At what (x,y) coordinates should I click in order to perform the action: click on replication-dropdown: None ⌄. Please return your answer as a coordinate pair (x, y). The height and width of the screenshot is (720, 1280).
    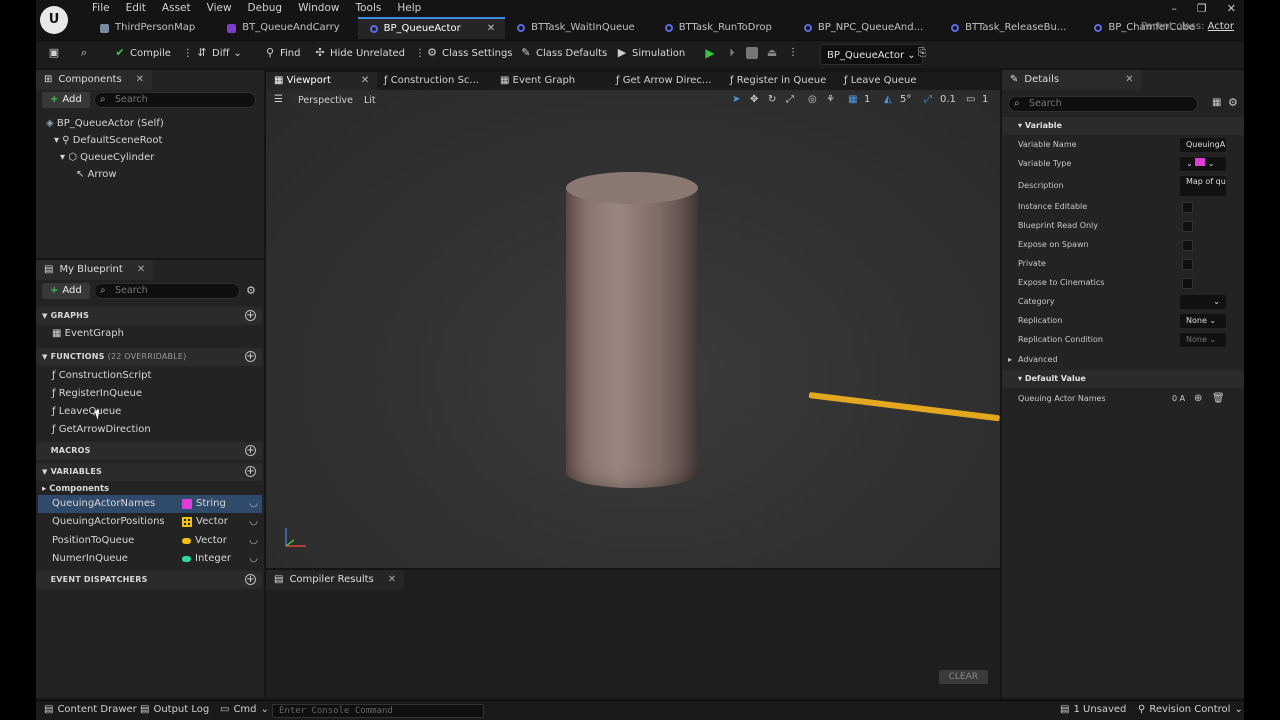
    Looking at the image, I should click on (1203, 321).